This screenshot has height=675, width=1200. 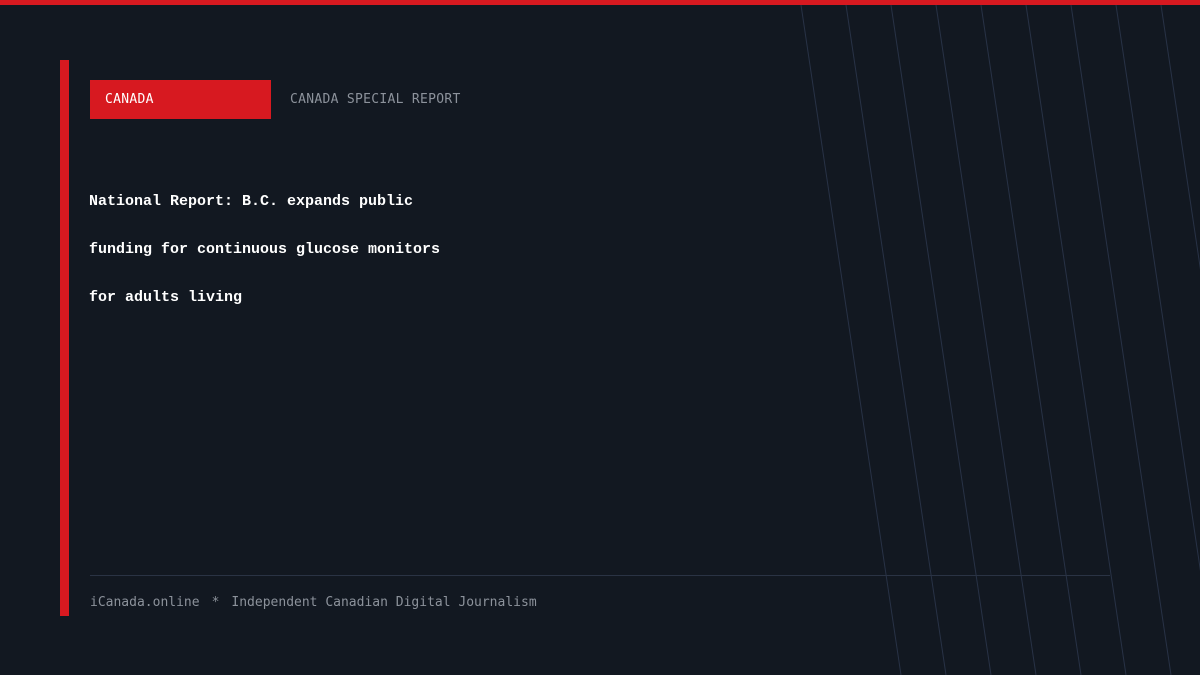 What do you see at coordinates (145, 602) in the screenshot?
I see `footer-site-name: iCanada.online` at bounding box center [145, 602].